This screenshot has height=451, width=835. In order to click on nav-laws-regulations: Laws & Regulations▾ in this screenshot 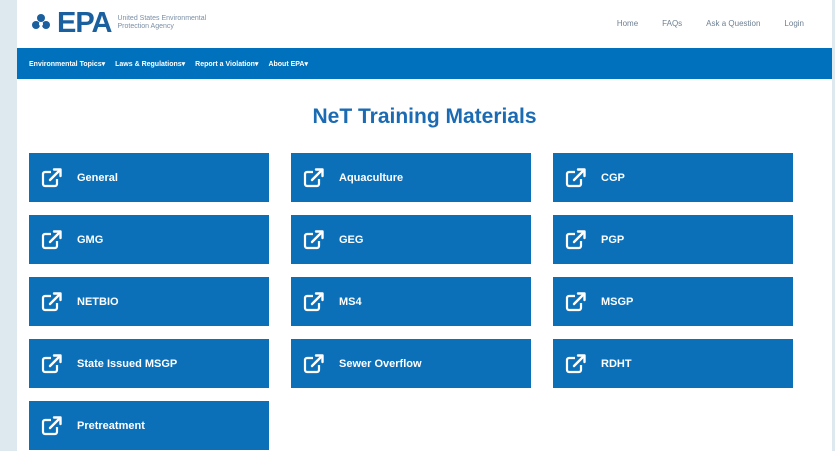, I will do `click(150, 64)`.